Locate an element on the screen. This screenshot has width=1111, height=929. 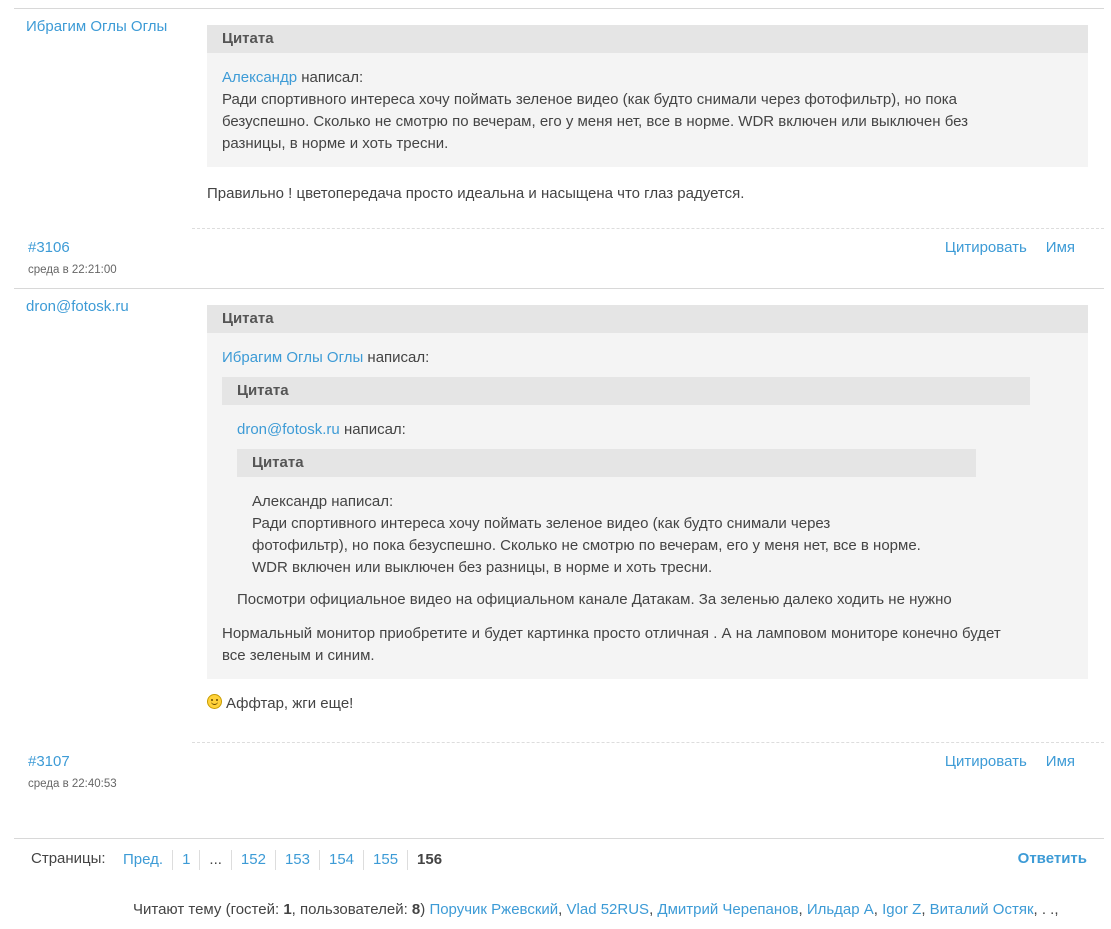
deep-quote-line: Александр написал: is located at coordinates (323, 501).